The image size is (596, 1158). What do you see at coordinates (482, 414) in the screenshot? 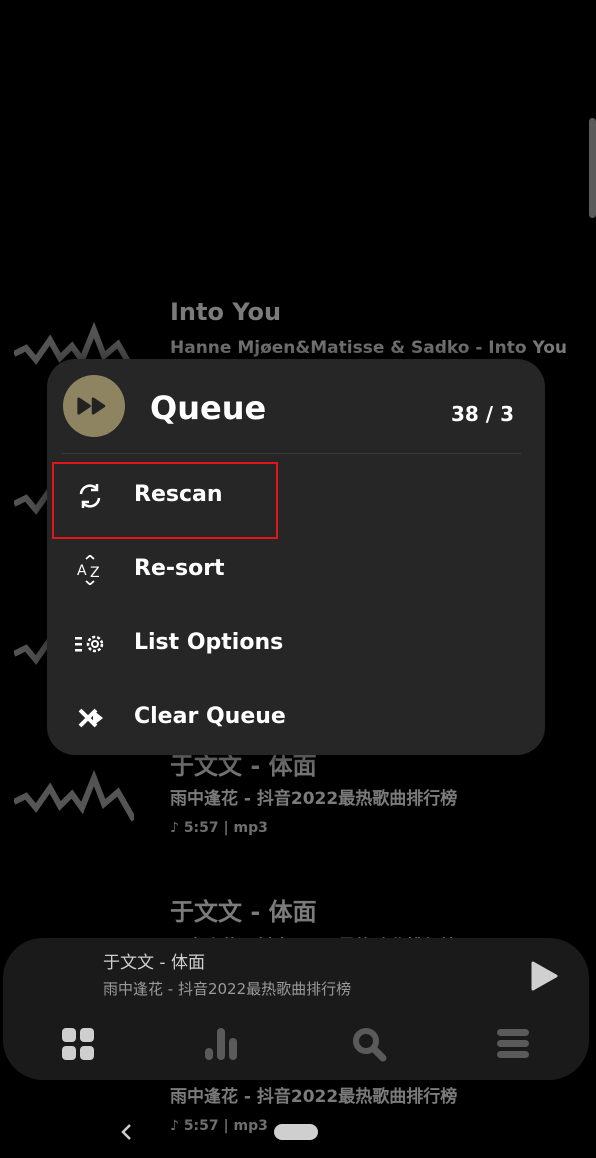
I see `queue-count: 38 / 3` at bounding box center [482, 414].